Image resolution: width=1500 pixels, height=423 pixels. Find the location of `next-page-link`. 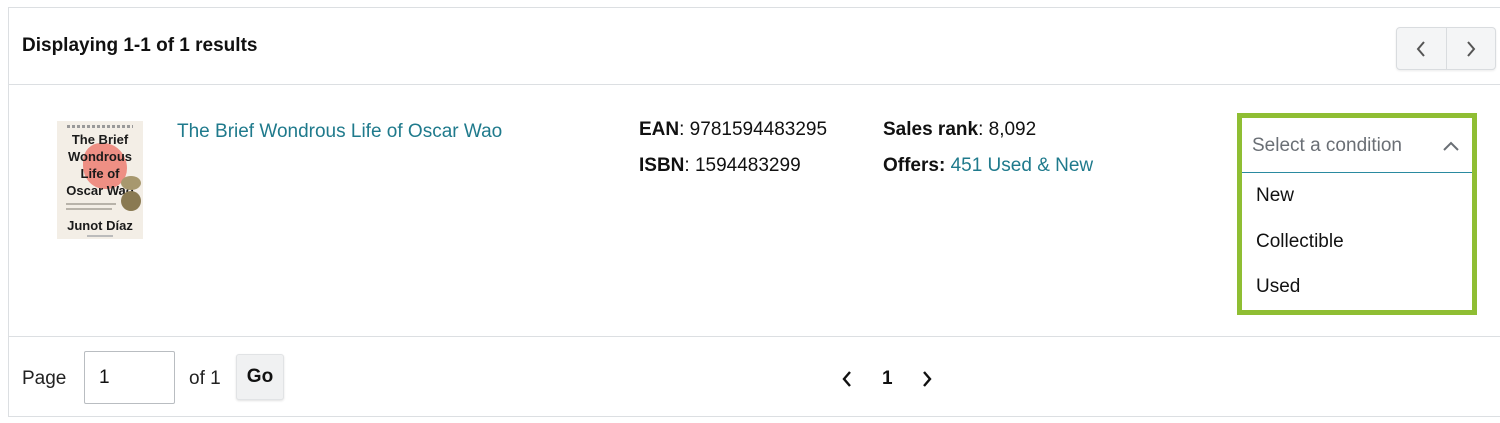

next-page-link is located at coordinates (927, 381).